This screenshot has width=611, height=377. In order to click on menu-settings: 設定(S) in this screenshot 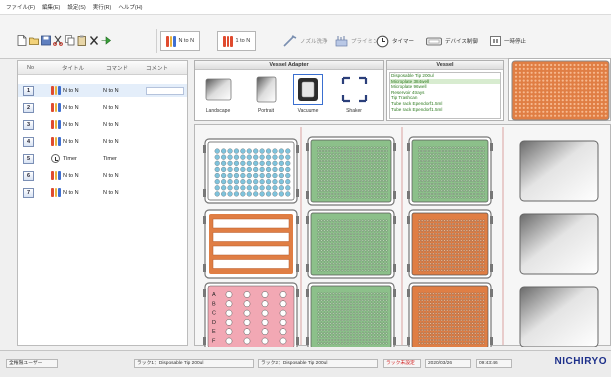, I will do `click(76, 7)`.